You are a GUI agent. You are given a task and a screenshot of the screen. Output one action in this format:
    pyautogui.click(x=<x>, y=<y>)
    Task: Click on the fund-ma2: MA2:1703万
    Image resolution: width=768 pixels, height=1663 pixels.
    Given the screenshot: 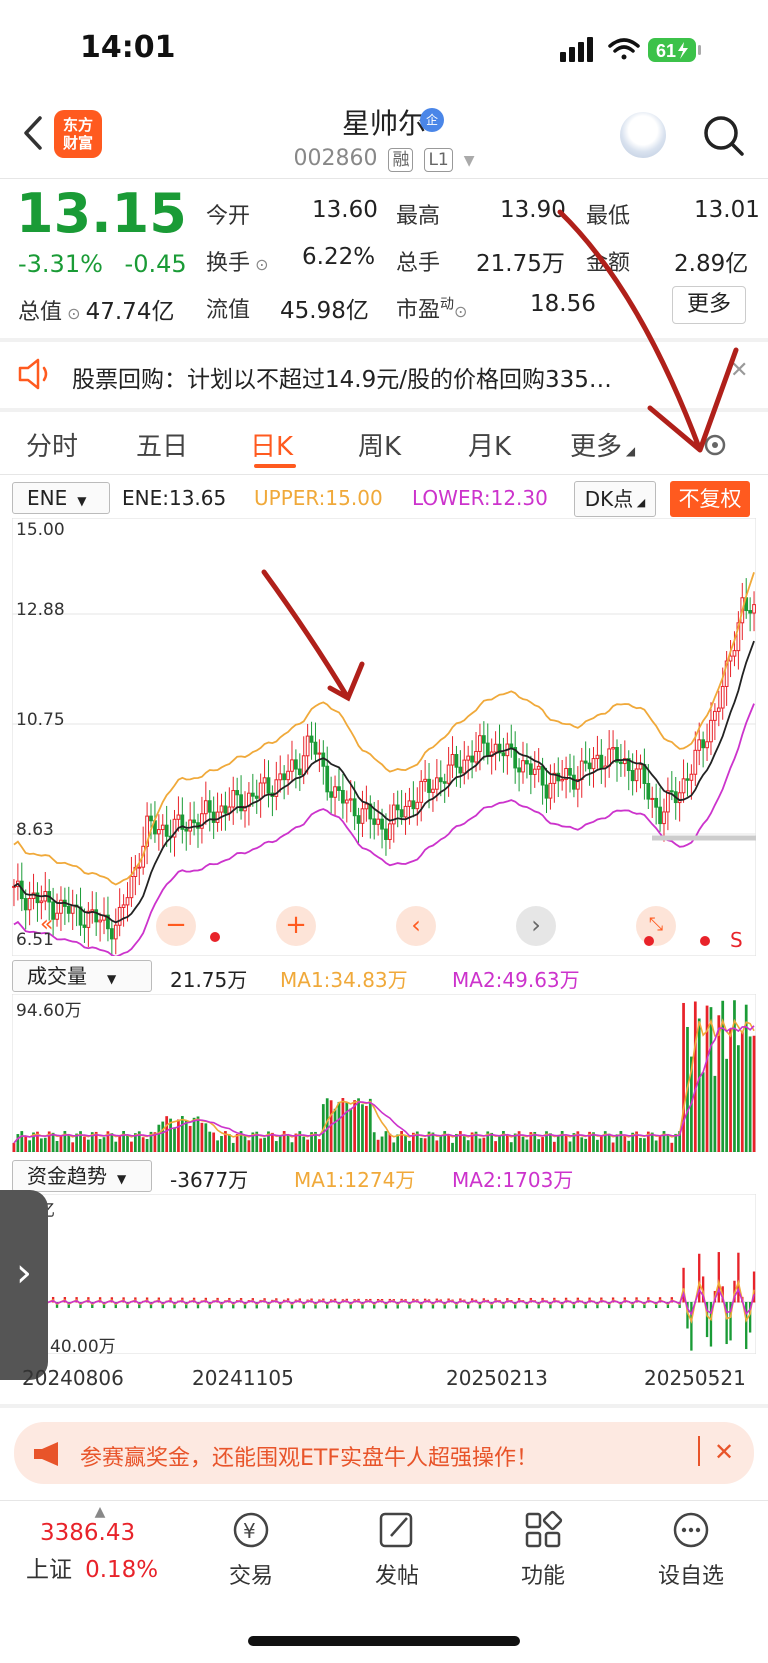 What is the action you would take?
    pyautogui.click(x=513, y=1180)
    